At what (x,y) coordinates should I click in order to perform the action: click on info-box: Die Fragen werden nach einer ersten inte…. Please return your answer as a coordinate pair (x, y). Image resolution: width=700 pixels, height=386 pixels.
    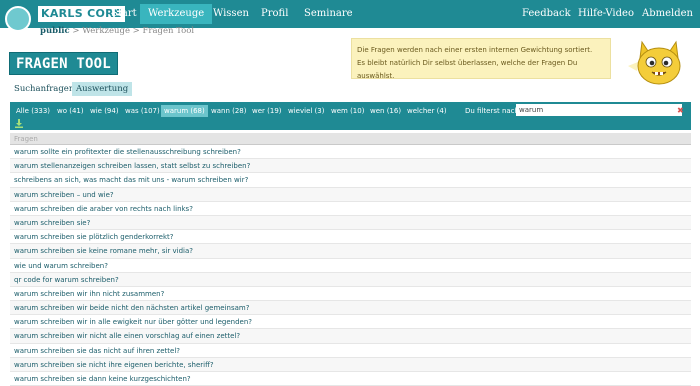
    Looking at the image, I should click on (481, 59).